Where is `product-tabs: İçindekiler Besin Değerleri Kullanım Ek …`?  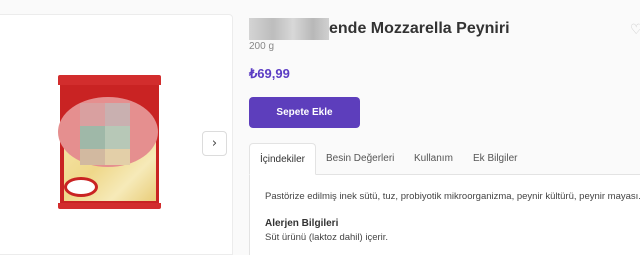 product-tabs: İçindekiler Besin Değerleri Kullanım Ek … is located at coordinates (444, 159).